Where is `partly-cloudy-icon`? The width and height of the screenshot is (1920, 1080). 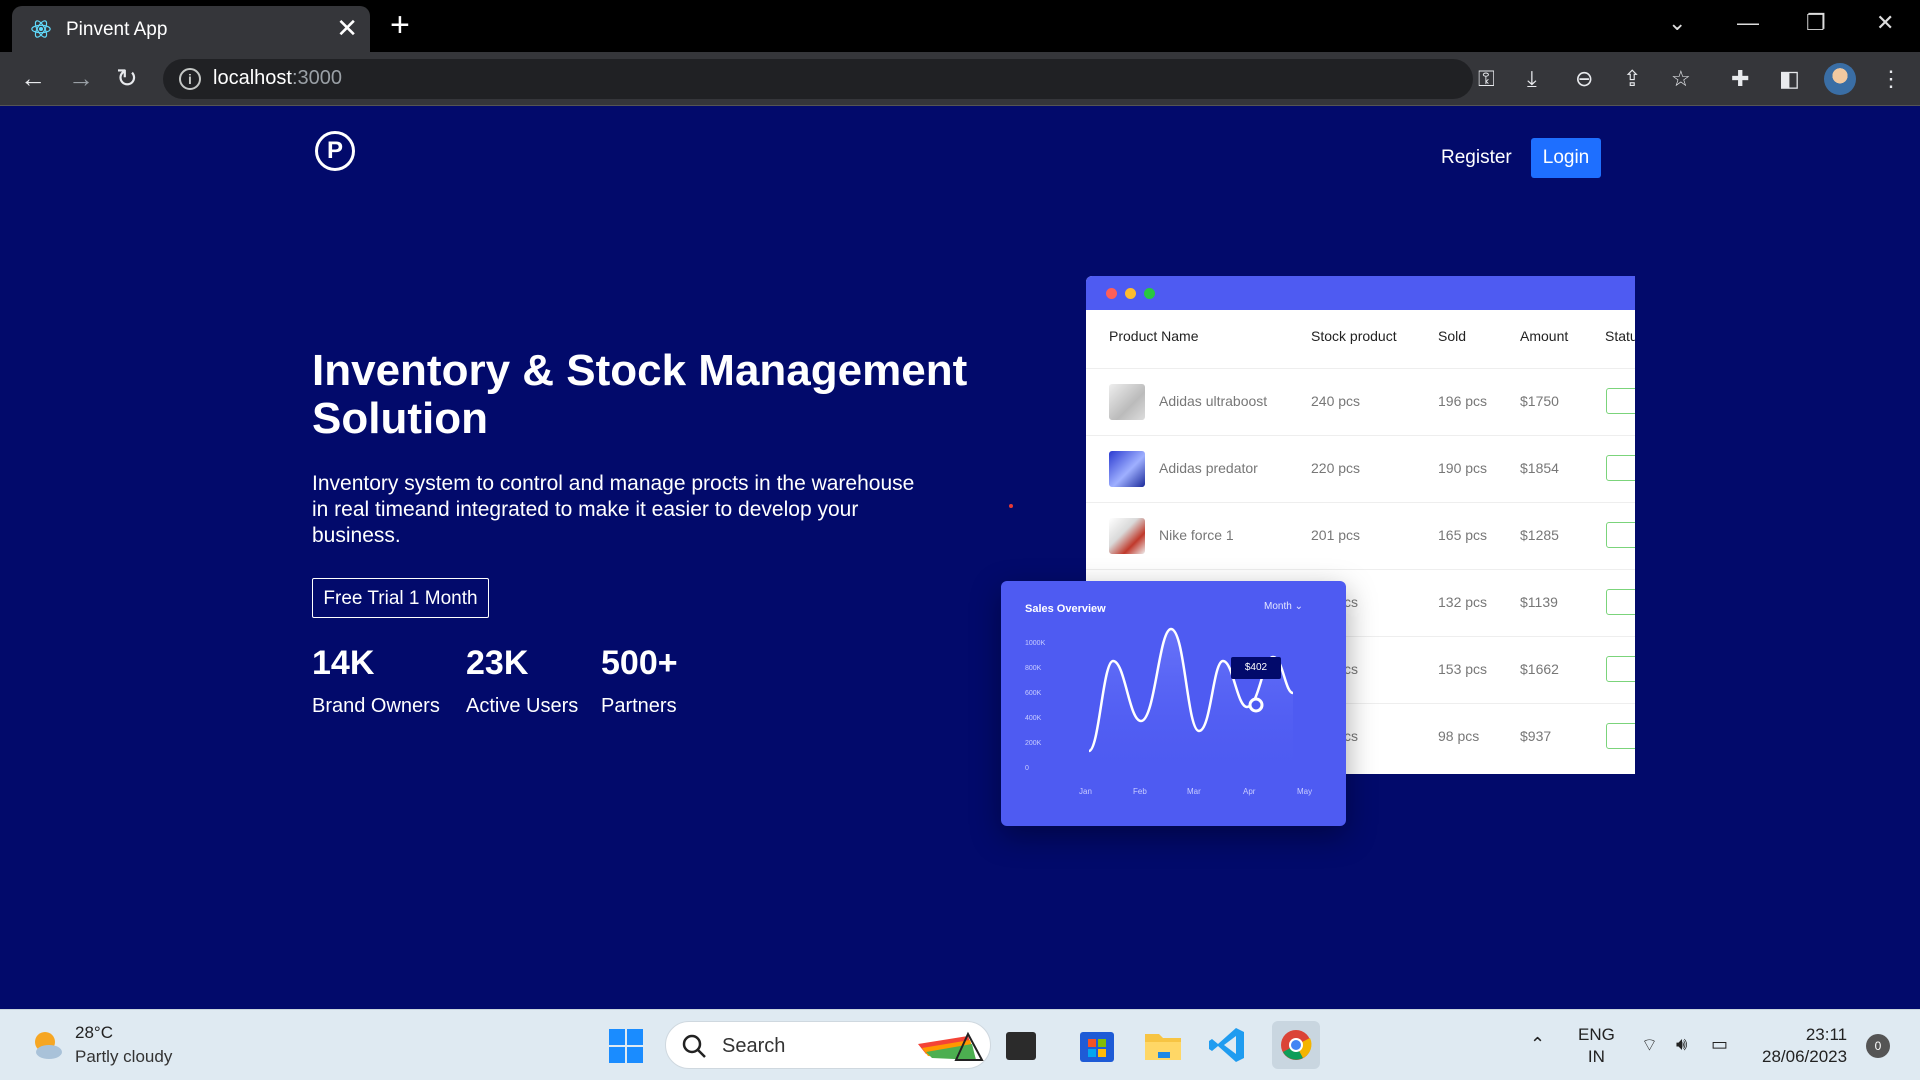 partly-cloudy-icon is located at coordinates (47, 1045).